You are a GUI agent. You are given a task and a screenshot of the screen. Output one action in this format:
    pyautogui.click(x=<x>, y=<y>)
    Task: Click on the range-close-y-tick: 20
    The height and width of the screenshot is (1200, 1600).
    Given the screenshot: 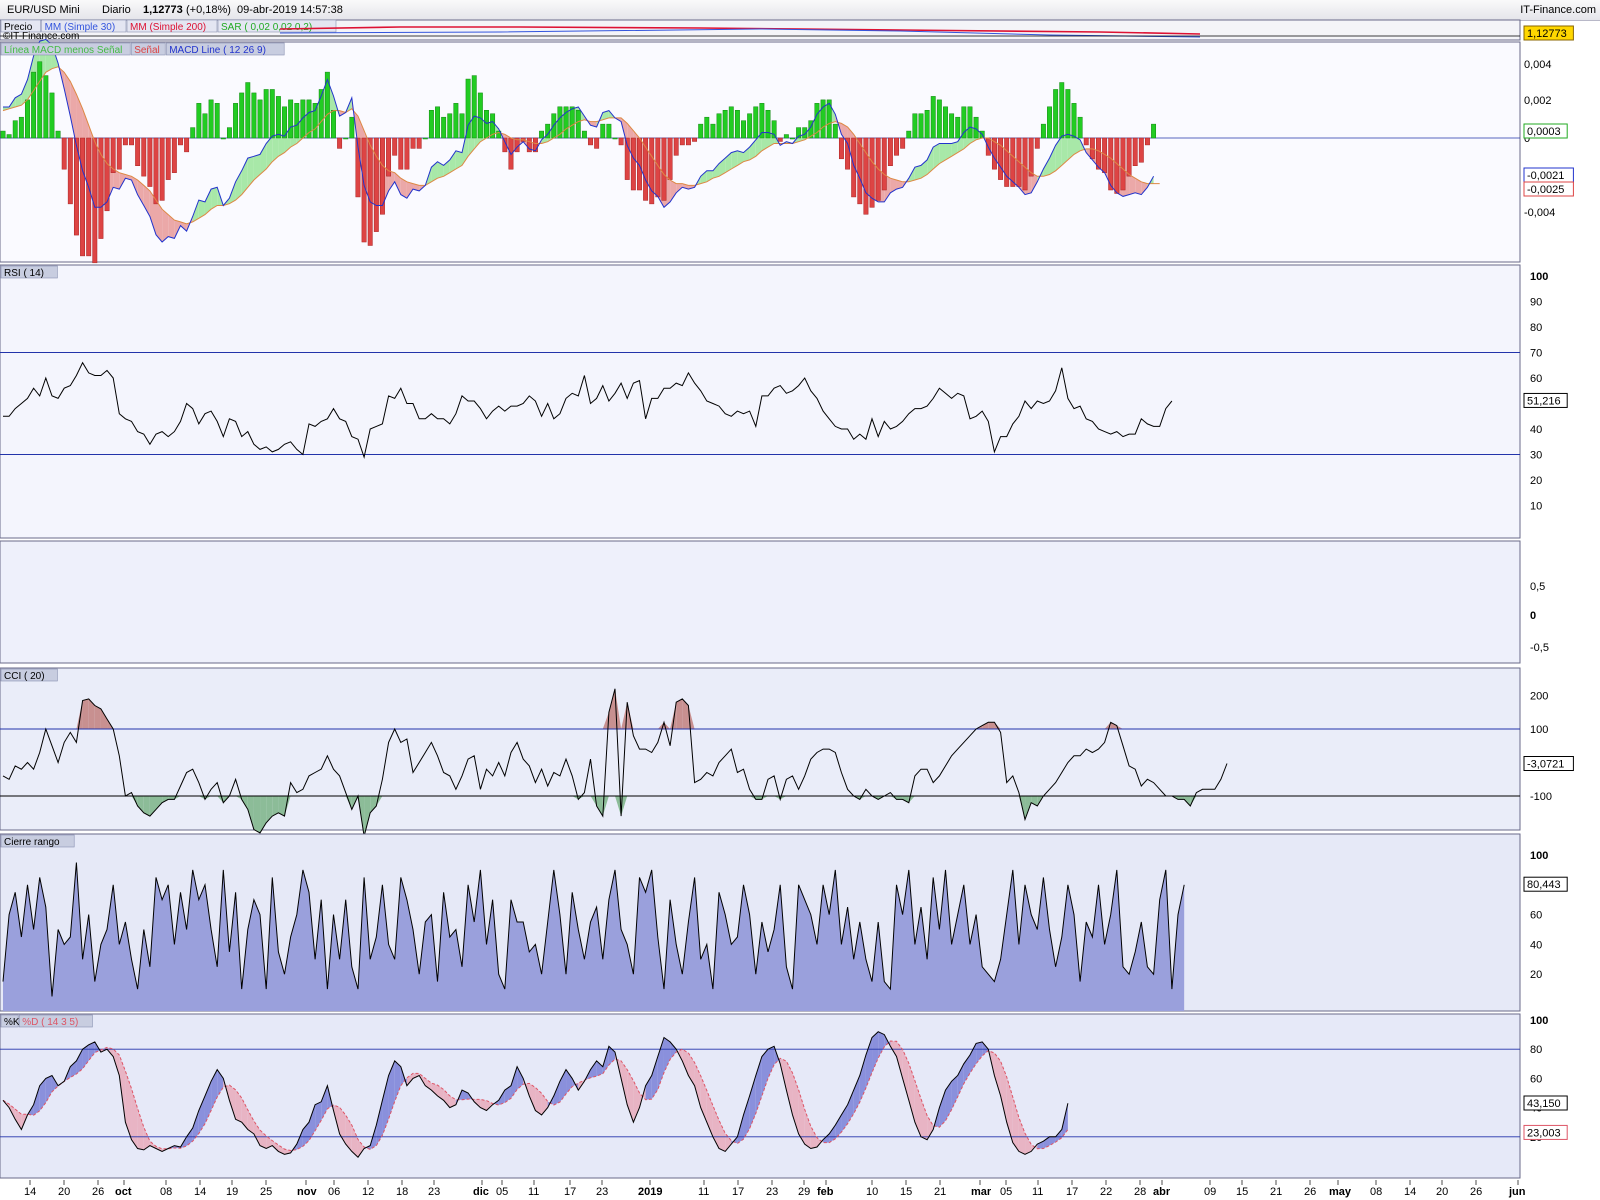 What is the action you would take?
    pyautogui.click(x=1536, y=975)
    